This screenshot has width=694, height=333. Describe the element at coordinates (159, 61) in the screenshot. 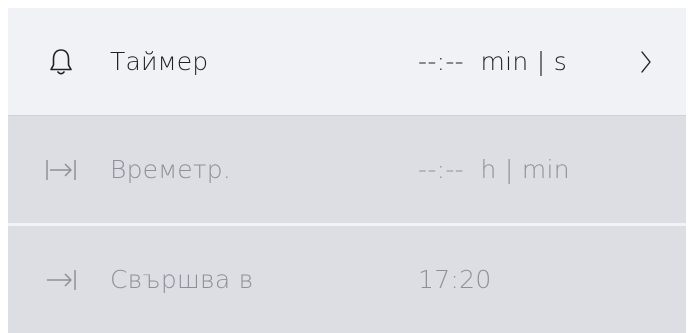

I see `timer-label: Таймер` at that location.